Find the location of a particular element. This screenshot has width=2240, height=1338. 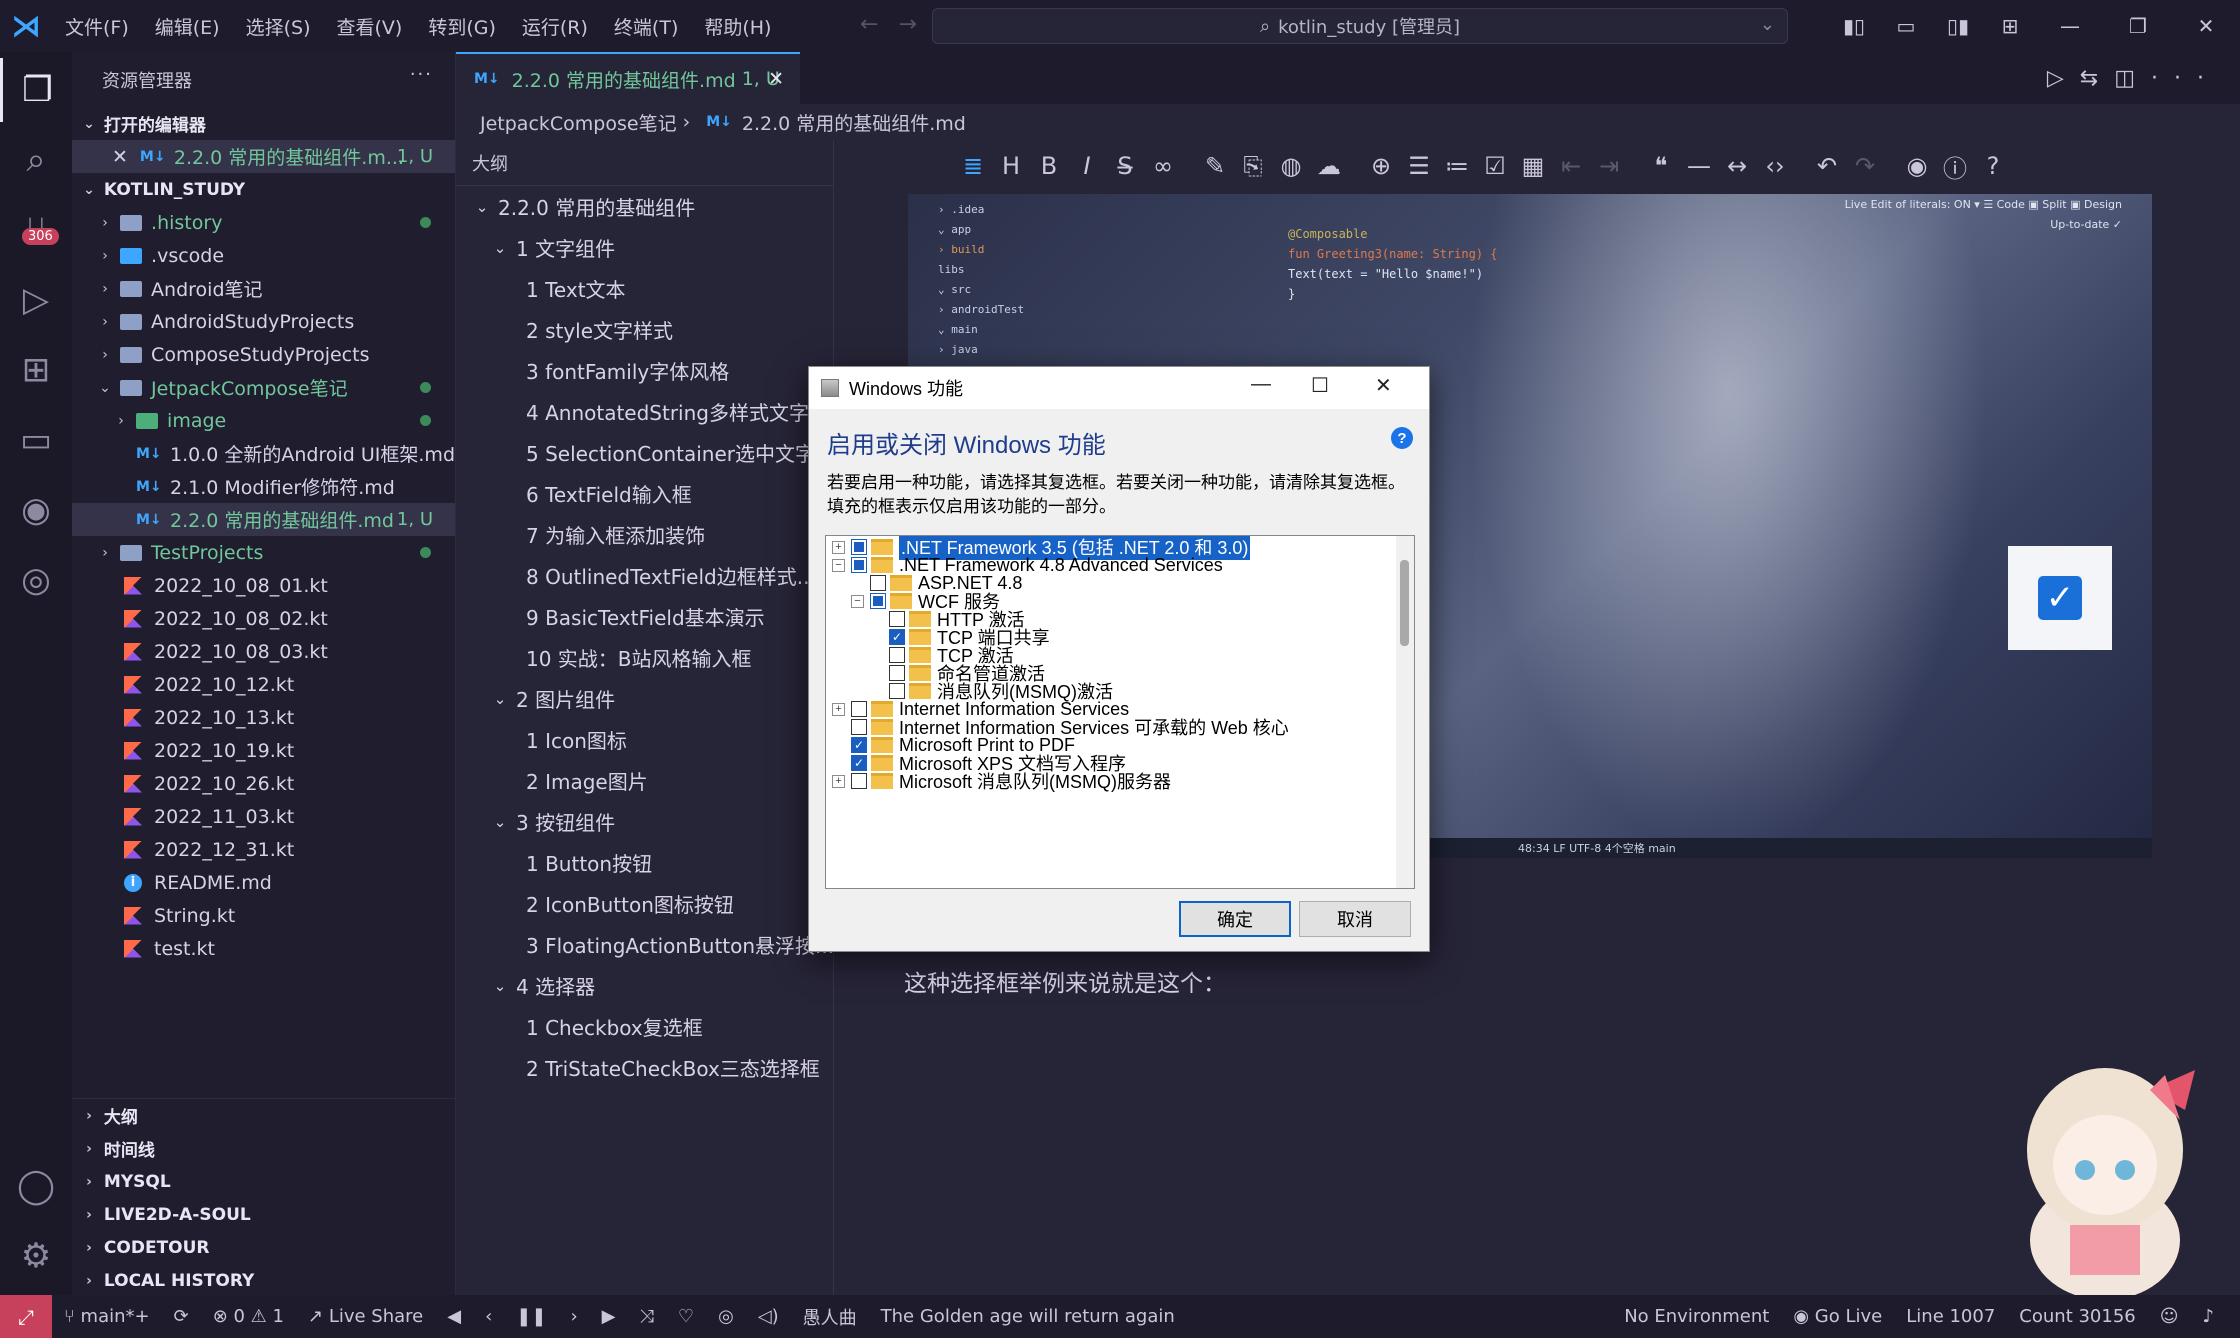

section-codetour: › CODETOUR is located at coordinates (263, 1247).